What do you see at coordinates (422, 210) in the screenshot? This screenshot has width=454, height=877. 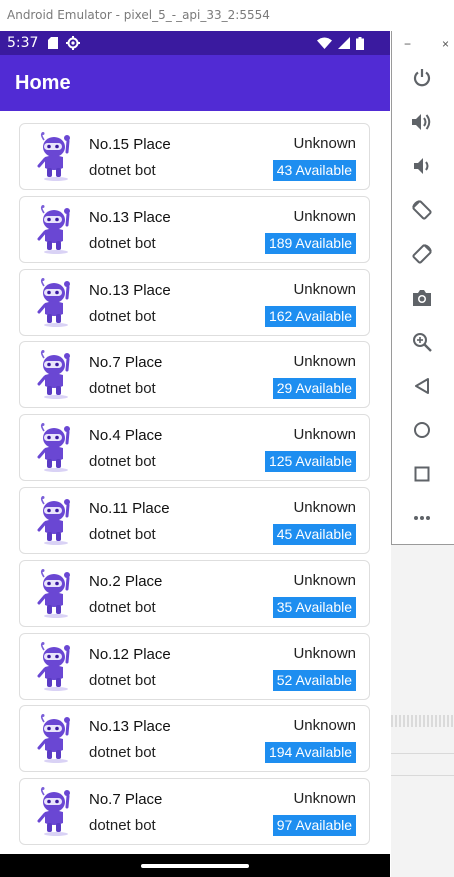 I see `rotate-left-icon` at bounding box center [422, 210].